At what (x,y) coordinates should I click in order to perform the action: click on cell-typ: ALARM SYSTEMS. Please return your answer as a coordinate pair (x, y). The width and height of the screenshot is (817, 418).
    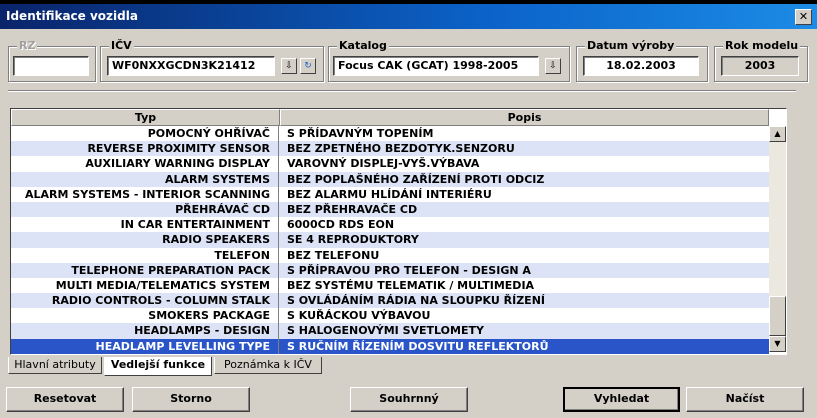
    Looking at the image, I should click on (145, 179).